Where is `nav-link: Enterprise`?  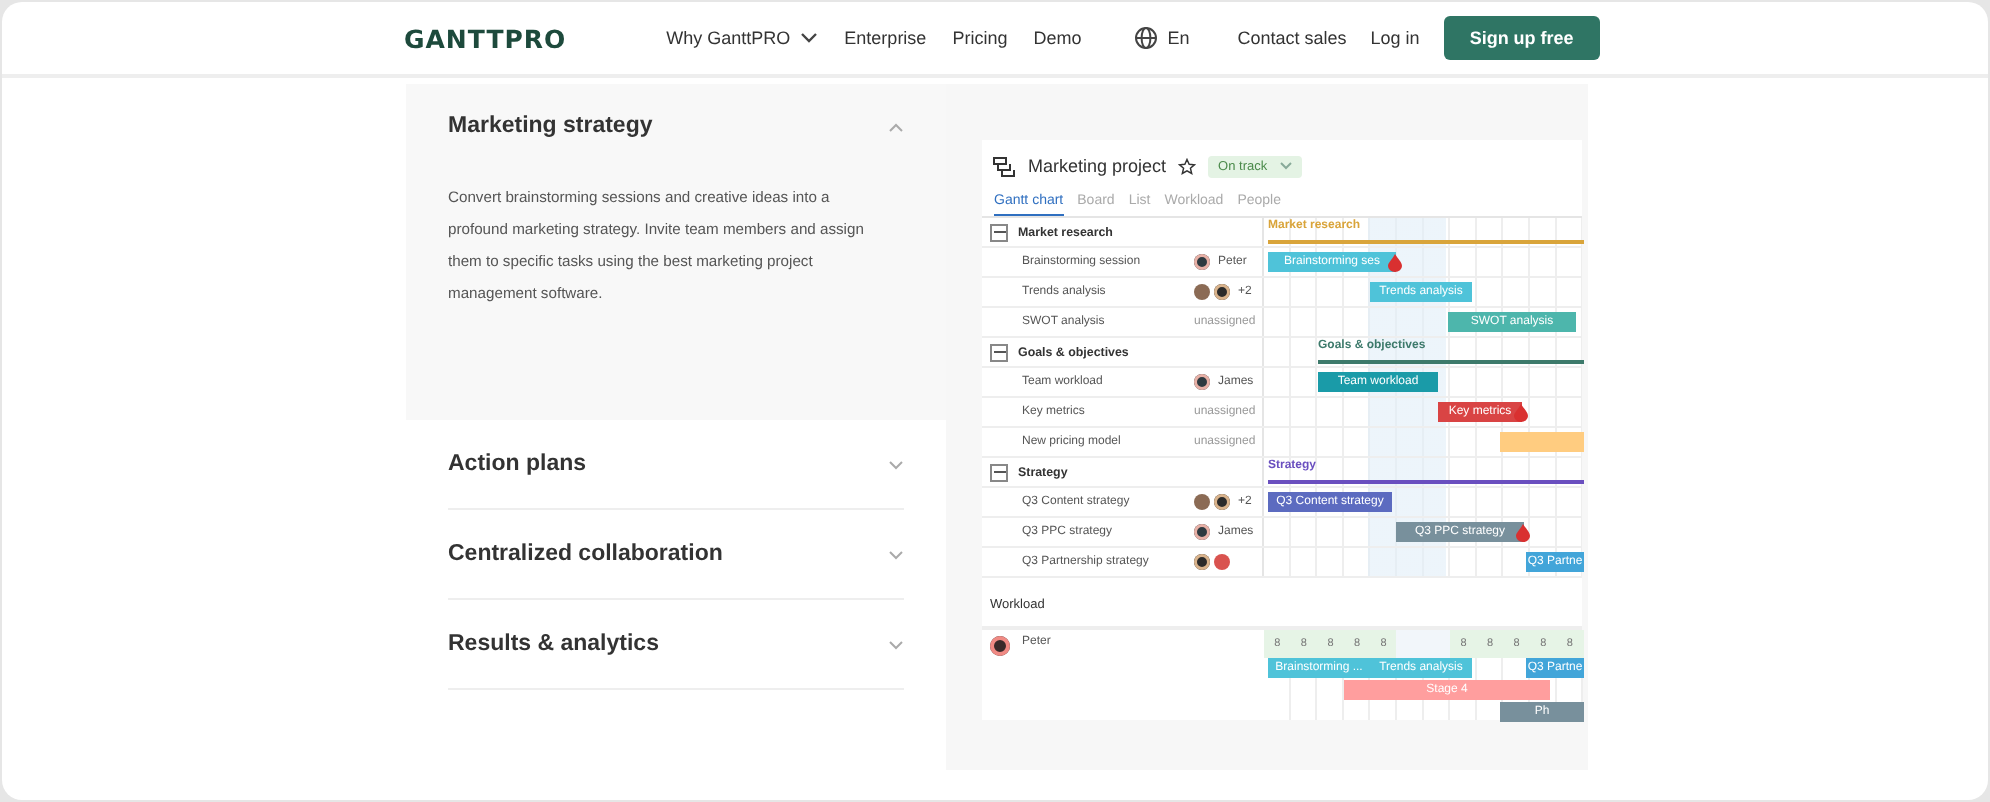 nav-link: Enterprise is located at coordinates (885, 38).